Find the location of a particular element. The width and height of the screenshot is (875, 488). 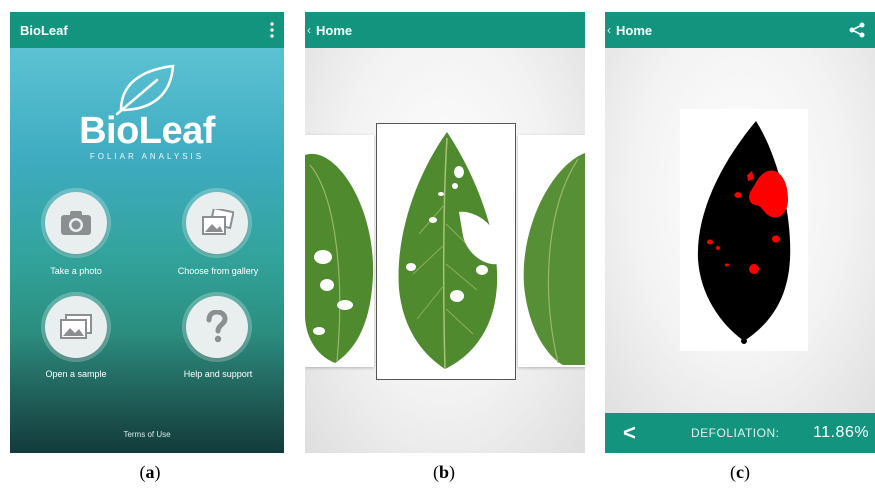

segmented-leaf-card is located at coordinates (744, 230).